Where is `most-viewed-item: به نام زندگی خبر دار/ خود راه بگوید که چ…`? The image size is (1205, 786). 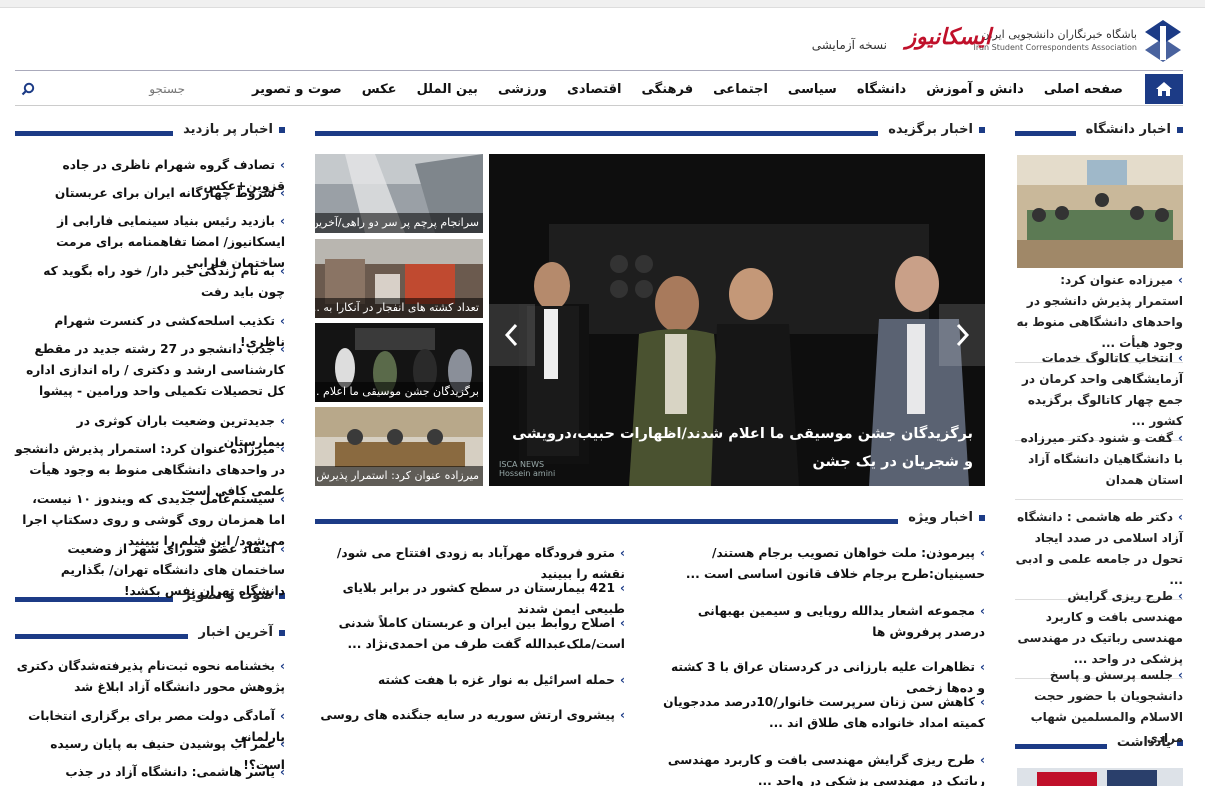
most-viewed-item: به نام زندگی خبر دار/ خود راه بگوید که چ… is located at coordinates (150, 282).